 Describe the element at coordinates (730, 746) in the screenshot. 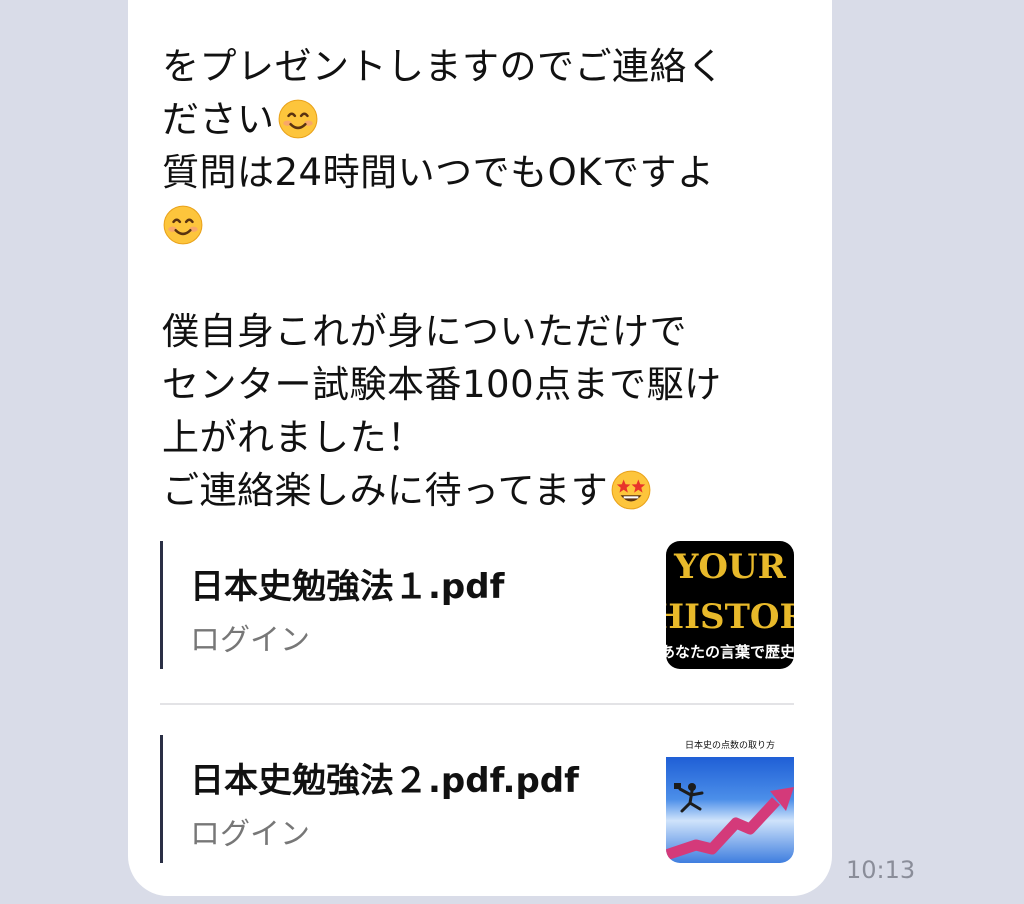

I see `thumbnail-caption: 日本史の点数の取り方` at that location.